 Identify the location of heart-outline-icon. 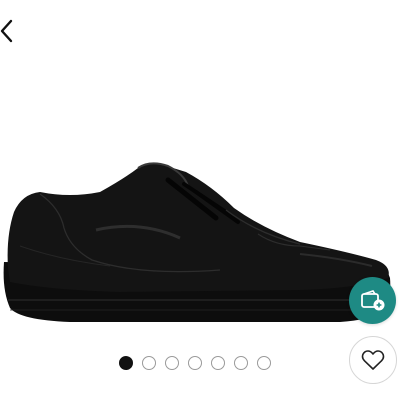
(373, 360).